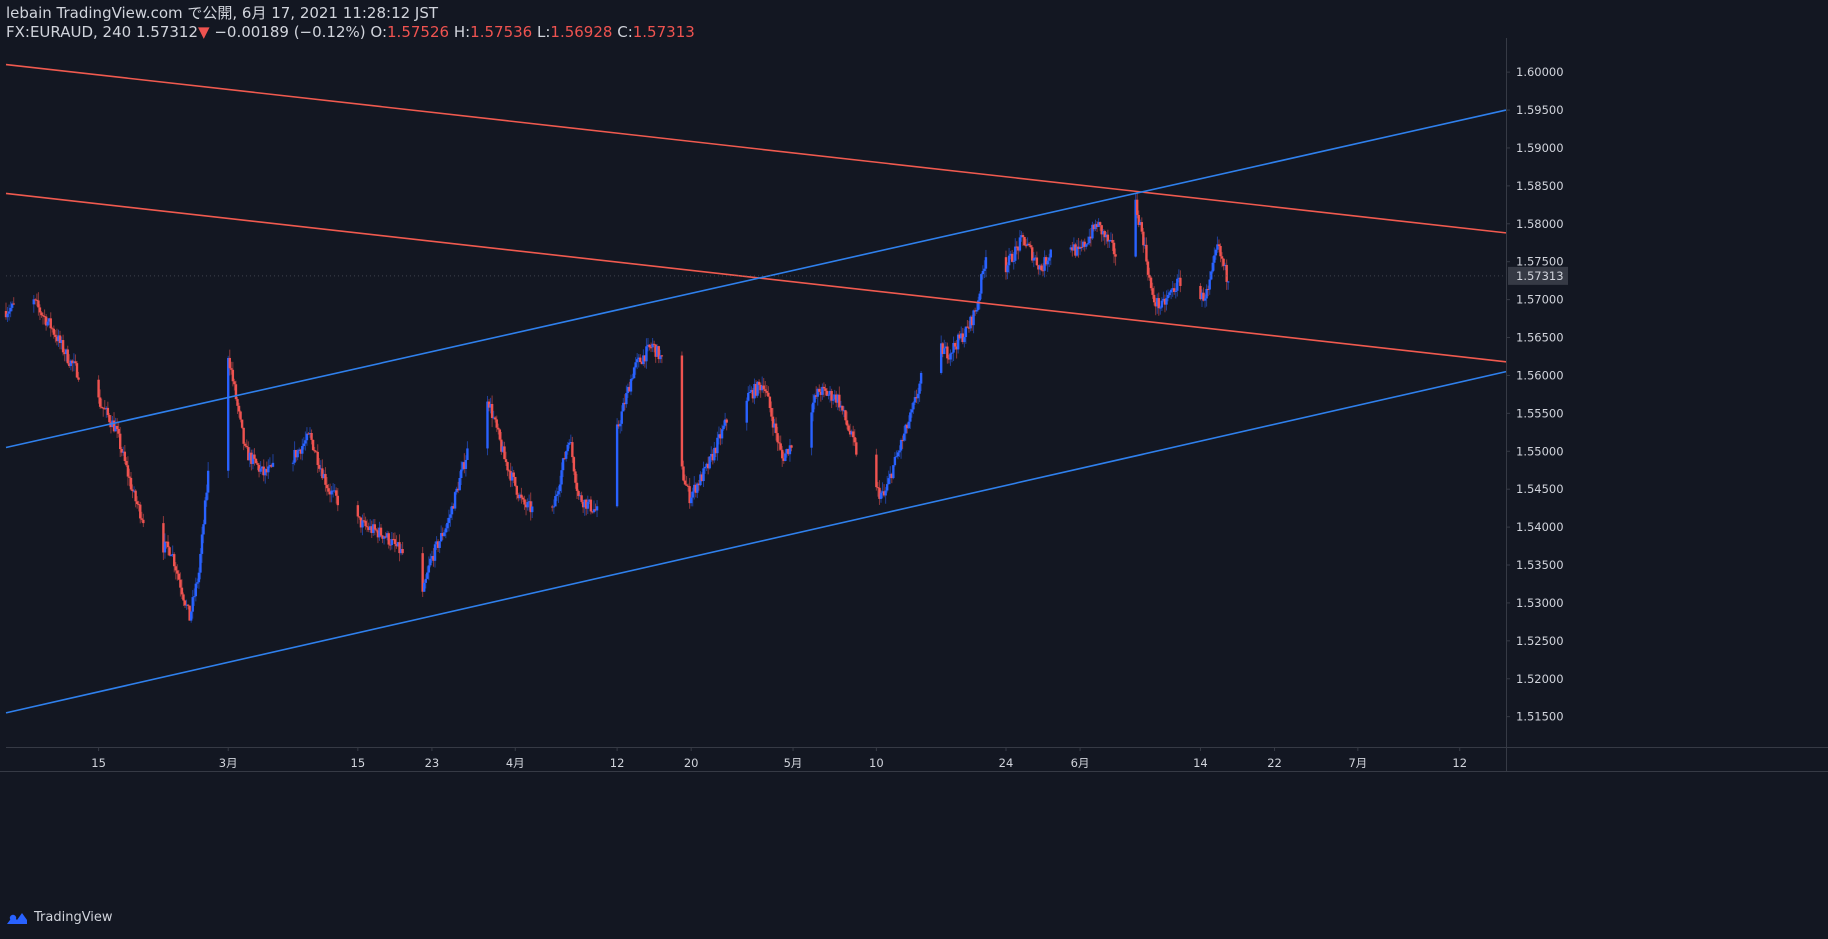  I want to click on price-tick-label: 1.51500, so click(1540, 717).